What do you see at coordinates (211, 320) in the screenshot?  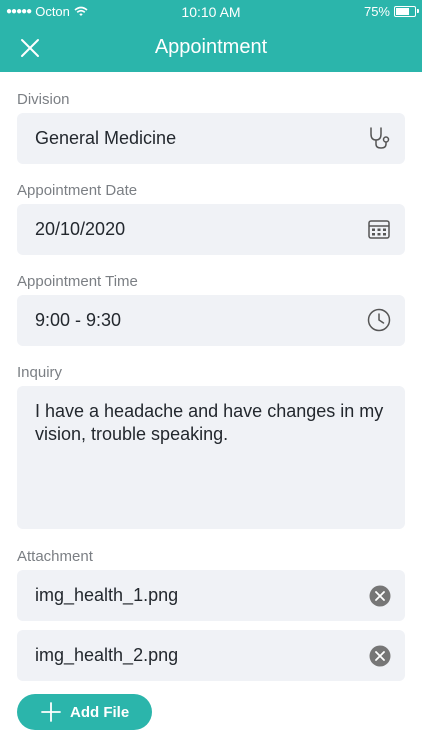 I see `time-field: 9:00 - 9:30` at bounding box center [211, 320].